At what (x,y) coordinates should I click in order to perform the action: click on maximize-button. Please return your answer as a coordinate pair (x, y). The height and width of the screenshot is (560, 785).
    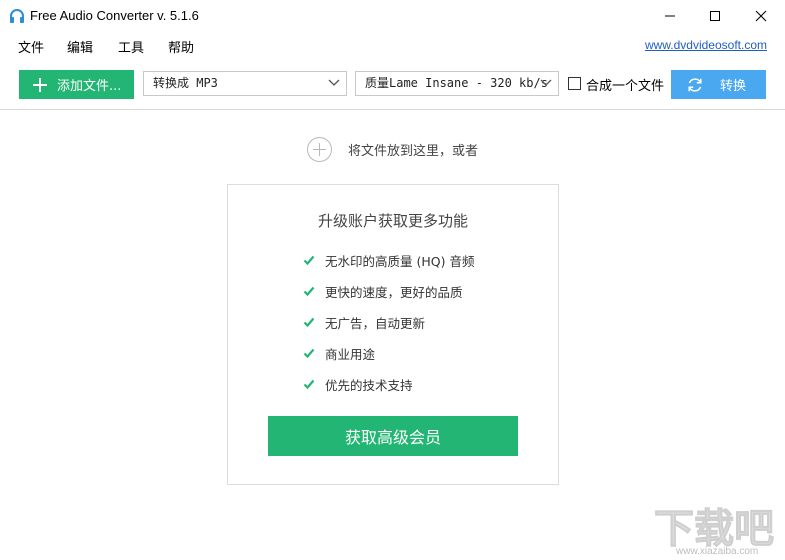
    Looking at the image, I should click on (715, 16).